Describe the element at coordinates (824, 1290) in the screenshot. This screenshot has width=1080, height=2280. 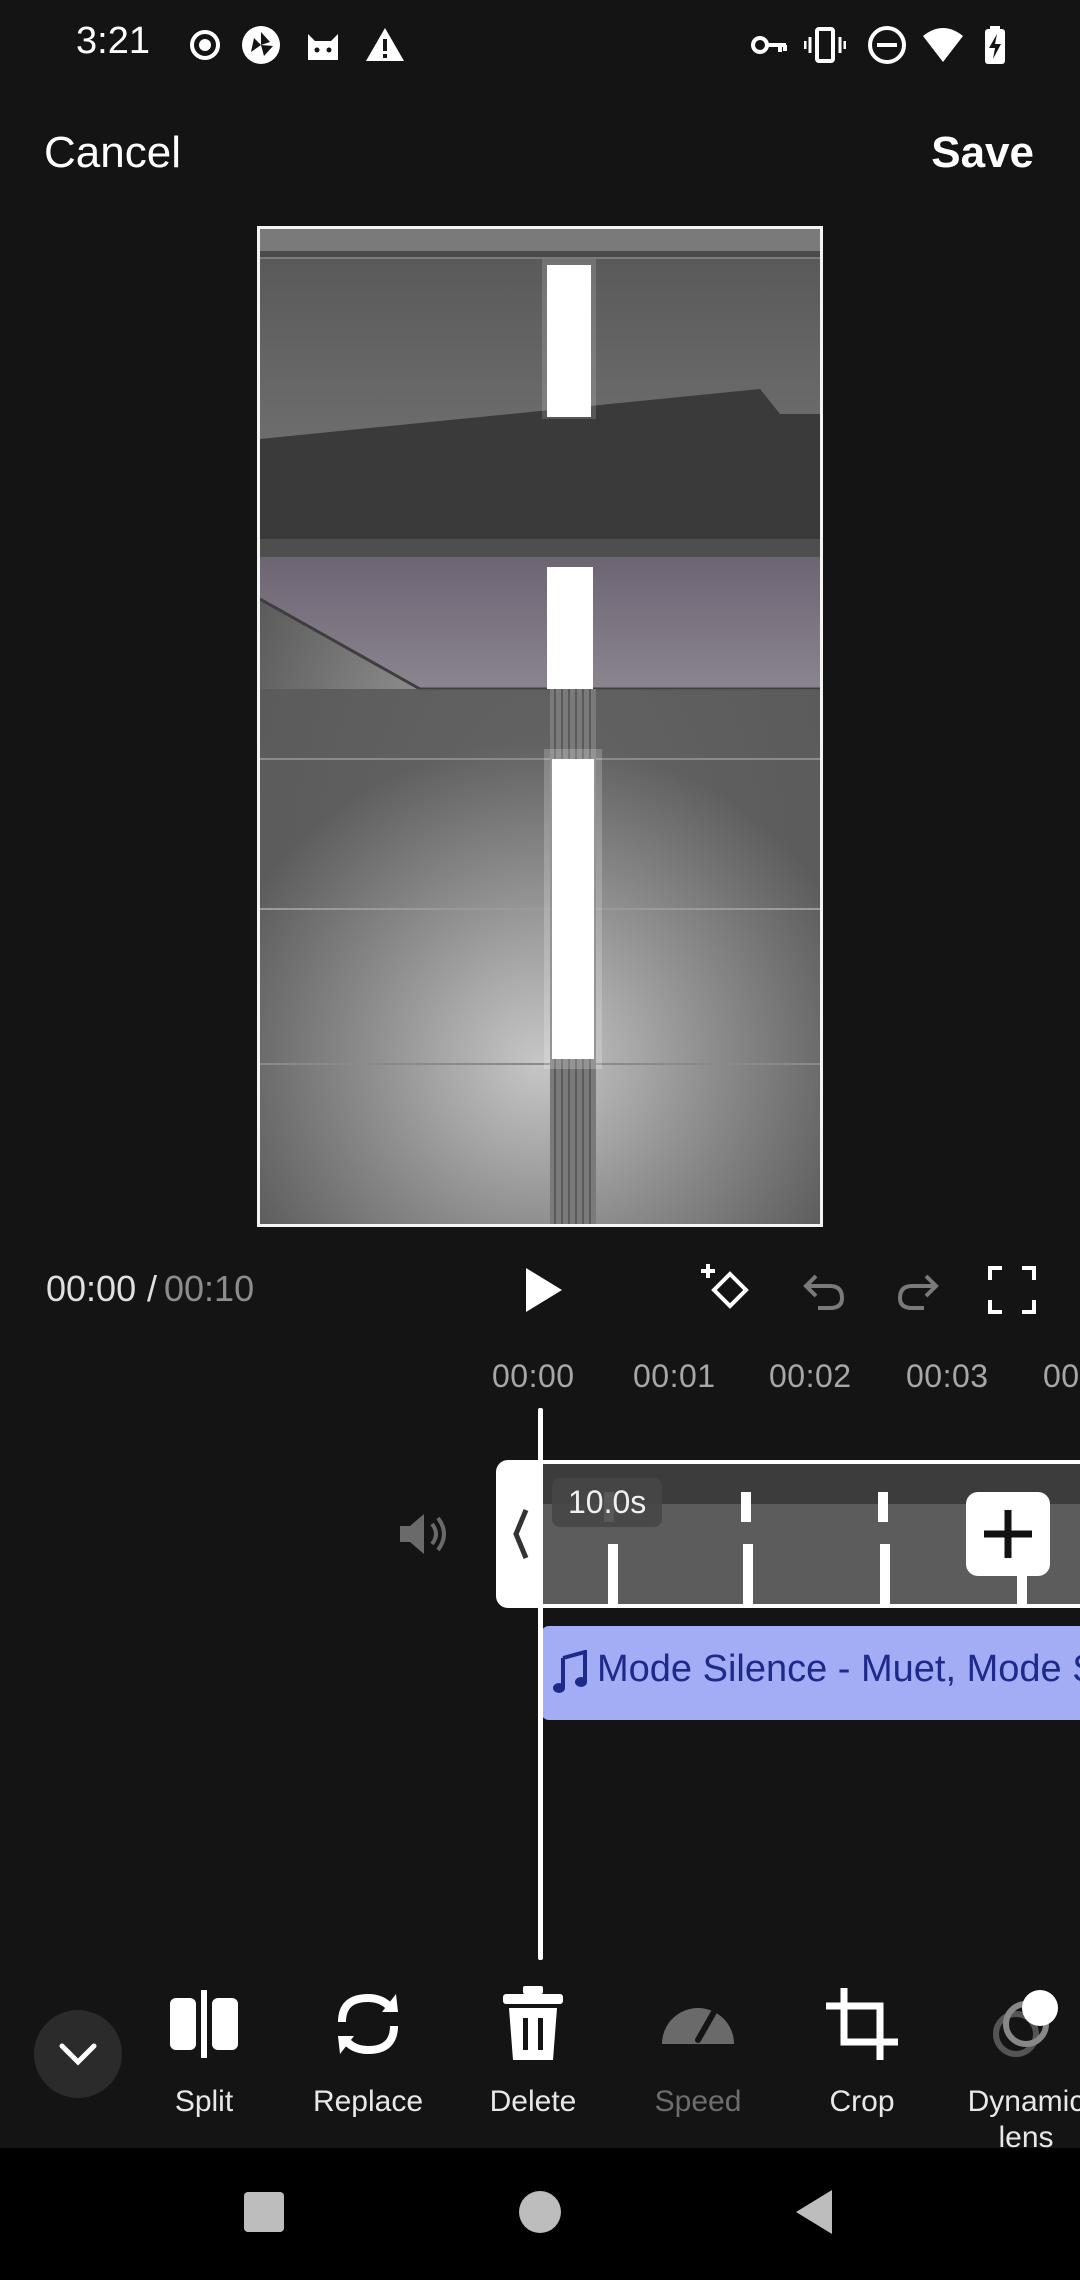
I see `undo-icon` at that location.